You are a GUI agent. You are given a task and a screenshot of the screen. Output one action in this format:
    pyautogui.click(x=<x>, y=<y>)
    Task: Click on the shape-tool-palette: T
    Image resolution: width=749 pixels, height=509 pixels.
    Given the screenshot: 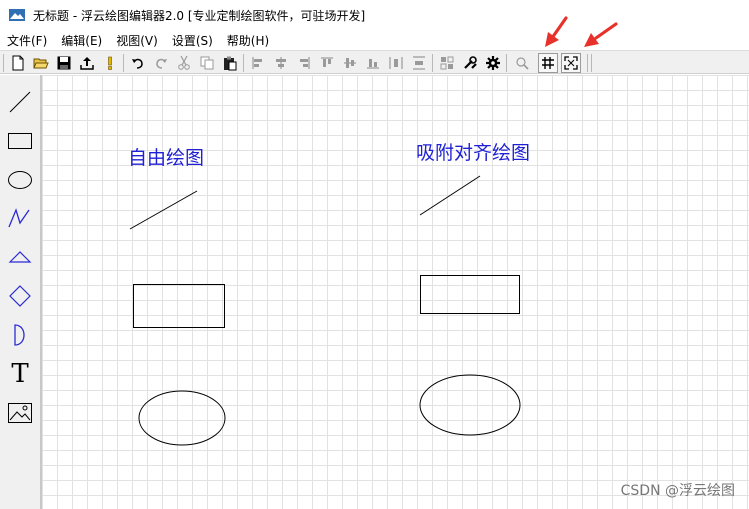 What is the action you would take?
    pyautogui.click(x=20, y=292)
    